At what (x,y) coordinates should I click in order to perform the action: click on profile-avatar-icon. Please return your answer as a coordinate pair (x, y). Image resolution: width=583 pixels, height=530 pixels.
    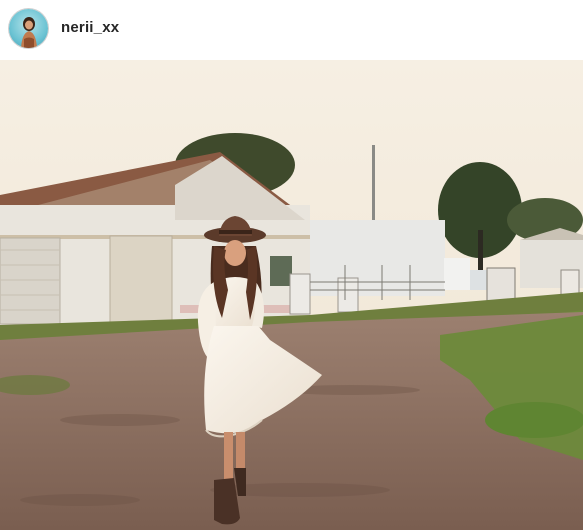
    Looking at the image, I should click on (28, 28).